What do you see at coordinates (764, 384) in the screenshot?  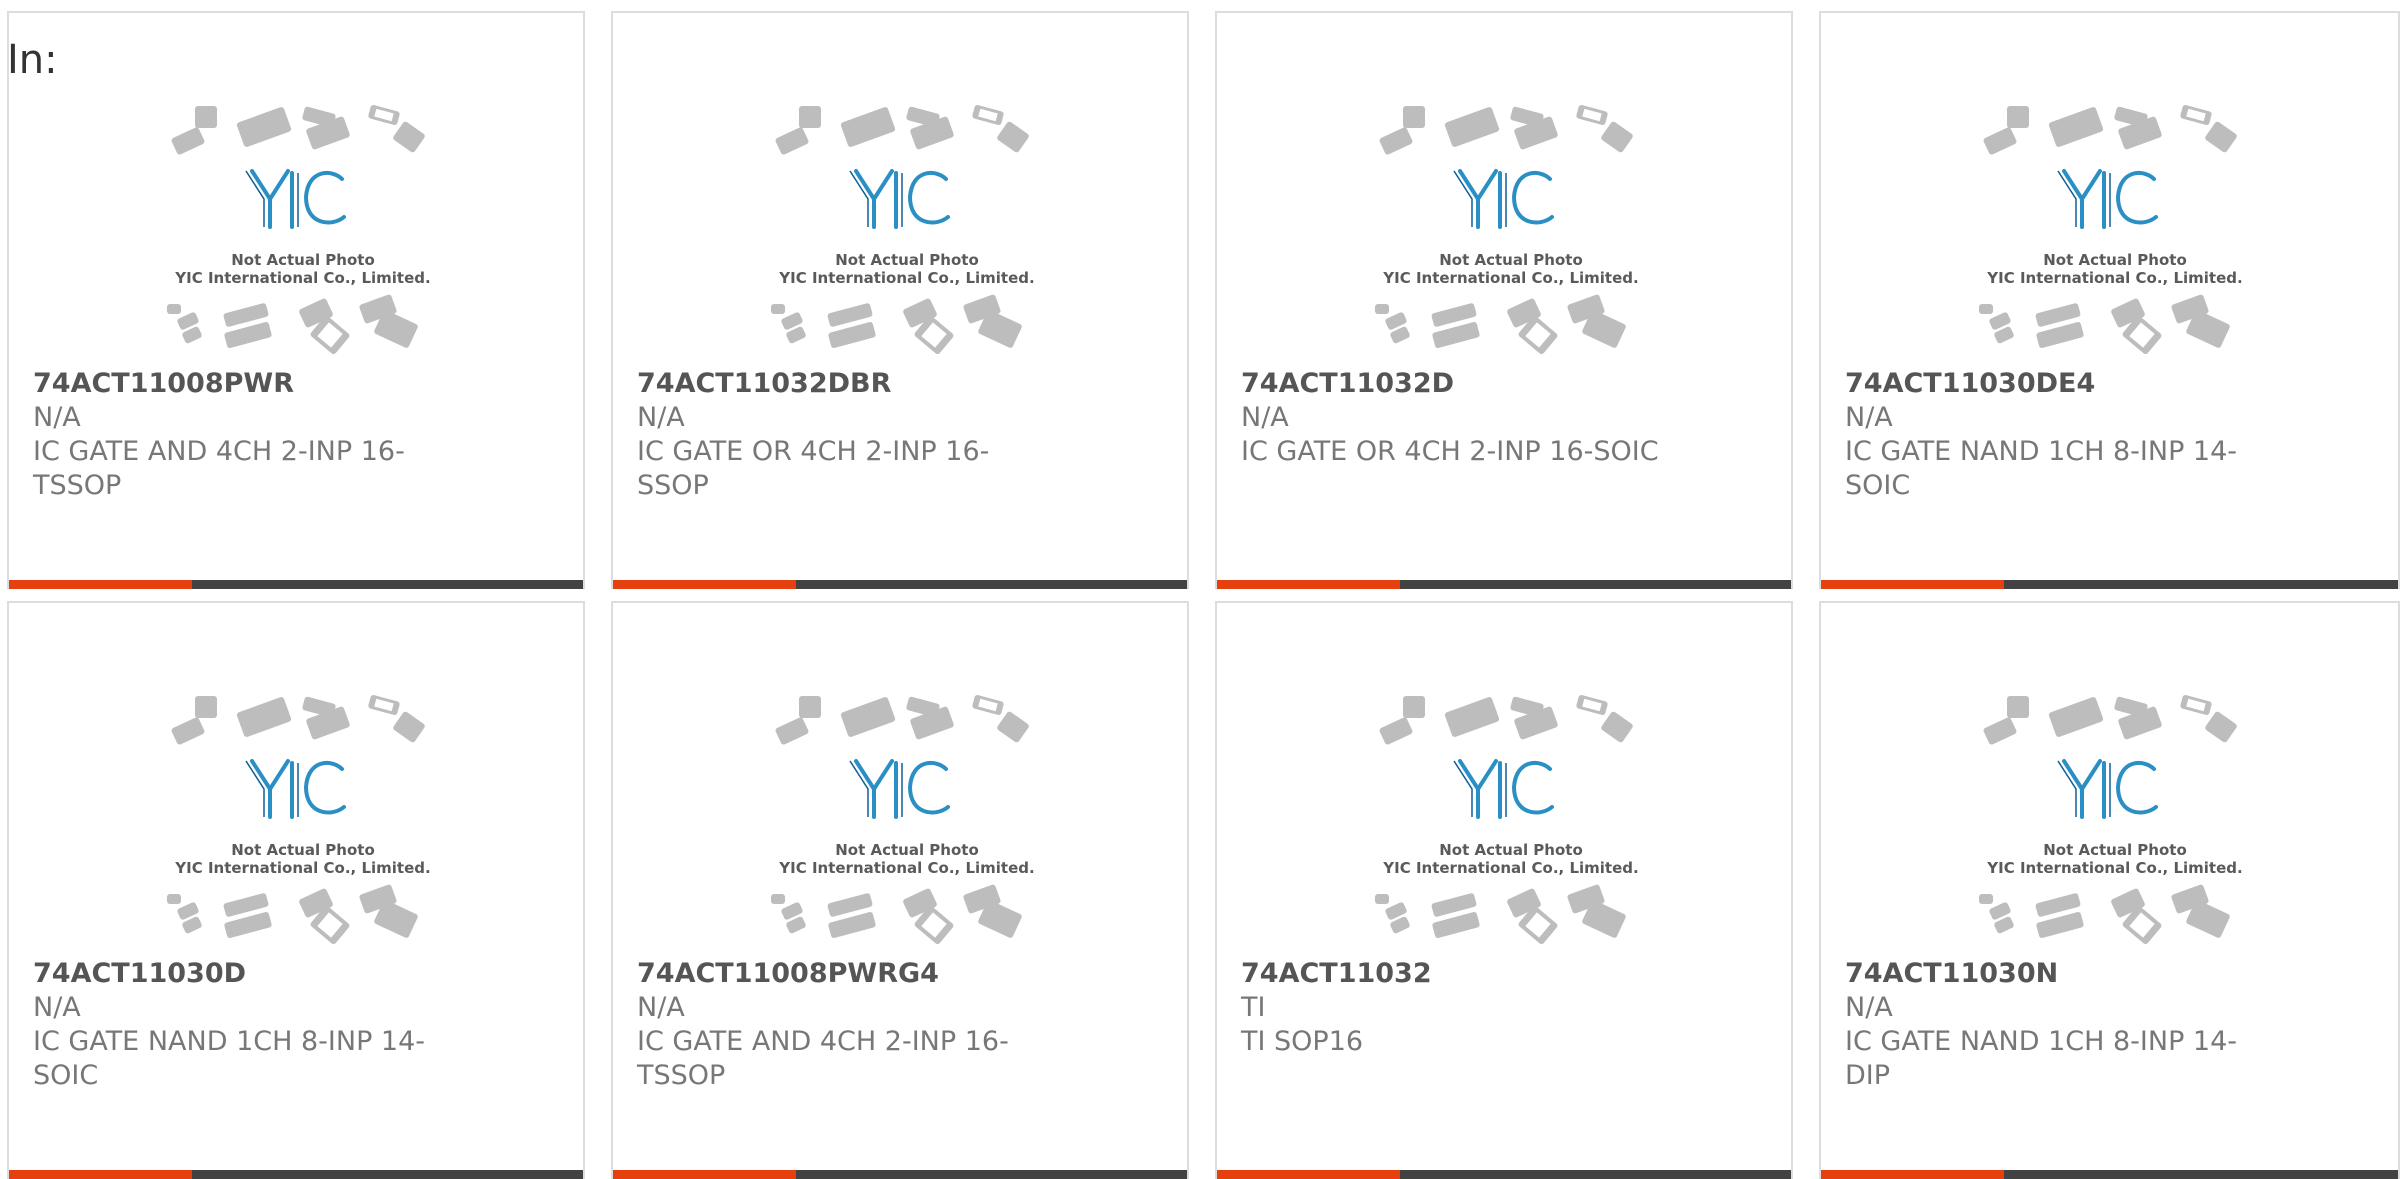 I see `part-number: 74ACT11032DBR` at bounding box center [764, 384].